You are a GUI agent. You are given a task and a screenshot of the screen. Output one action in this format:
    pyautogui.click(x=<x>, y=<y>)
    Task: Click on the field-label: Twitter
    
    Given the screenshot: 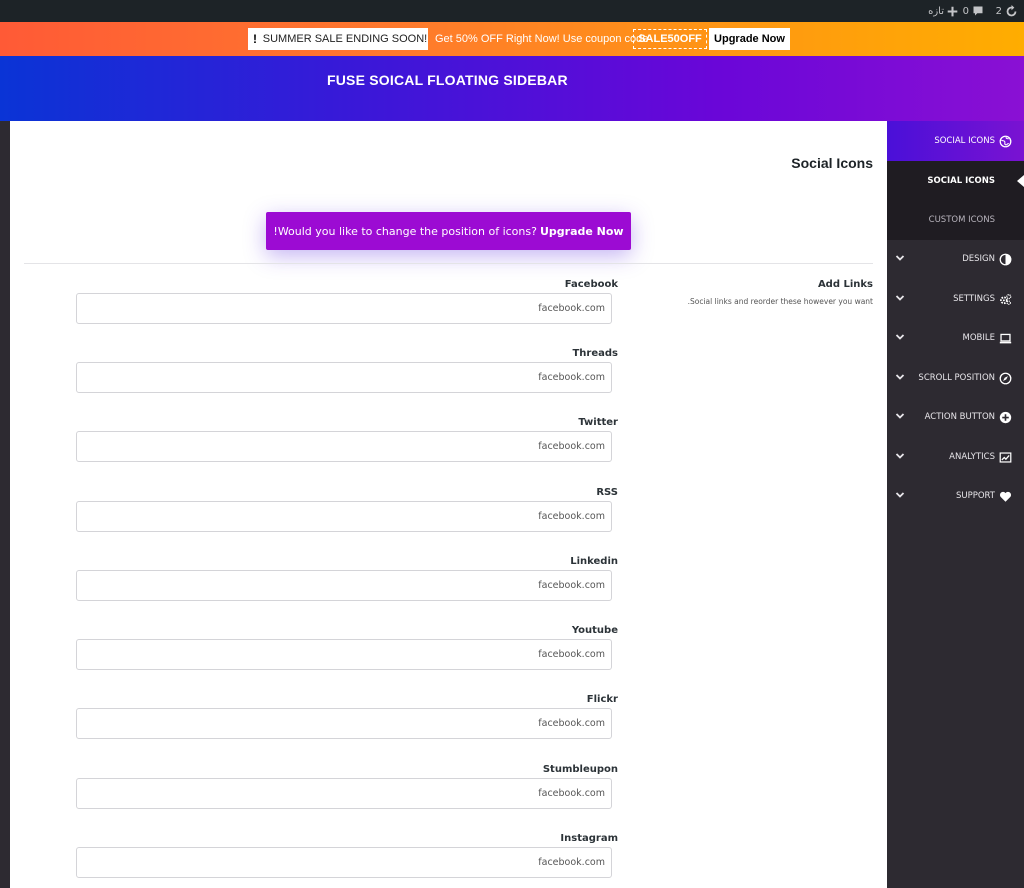 What is the action you would take?
    pyautogui.click(x=598, y=422)
    